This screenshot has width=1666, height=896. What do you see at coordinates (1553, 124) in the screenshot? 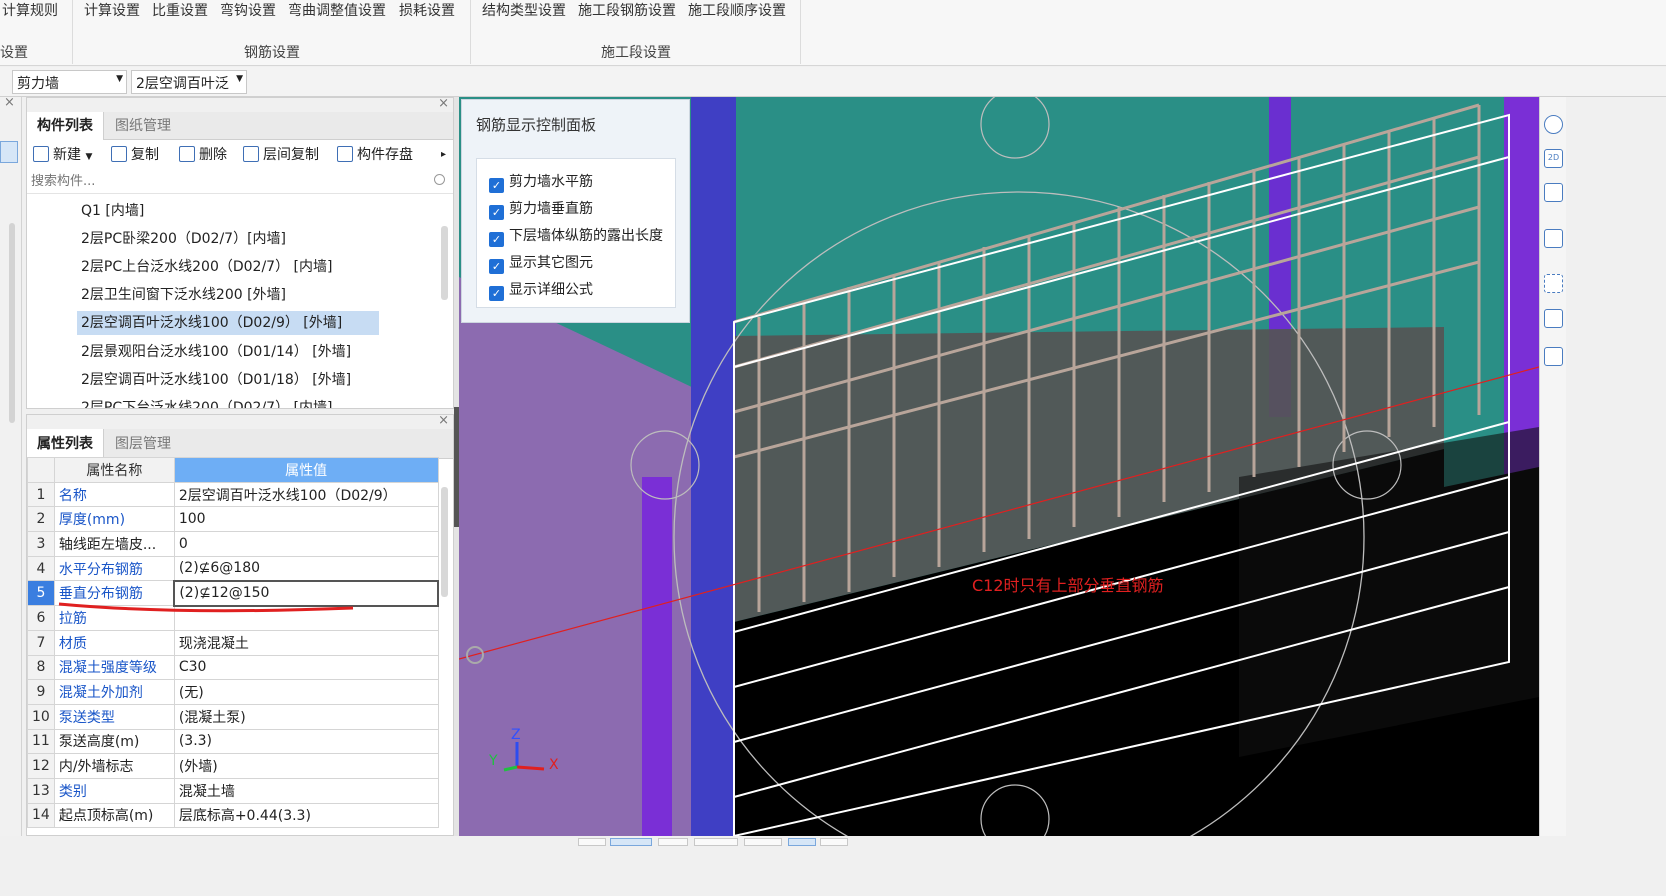
I see `orbit-icon` at bounding box center [1553, 124].